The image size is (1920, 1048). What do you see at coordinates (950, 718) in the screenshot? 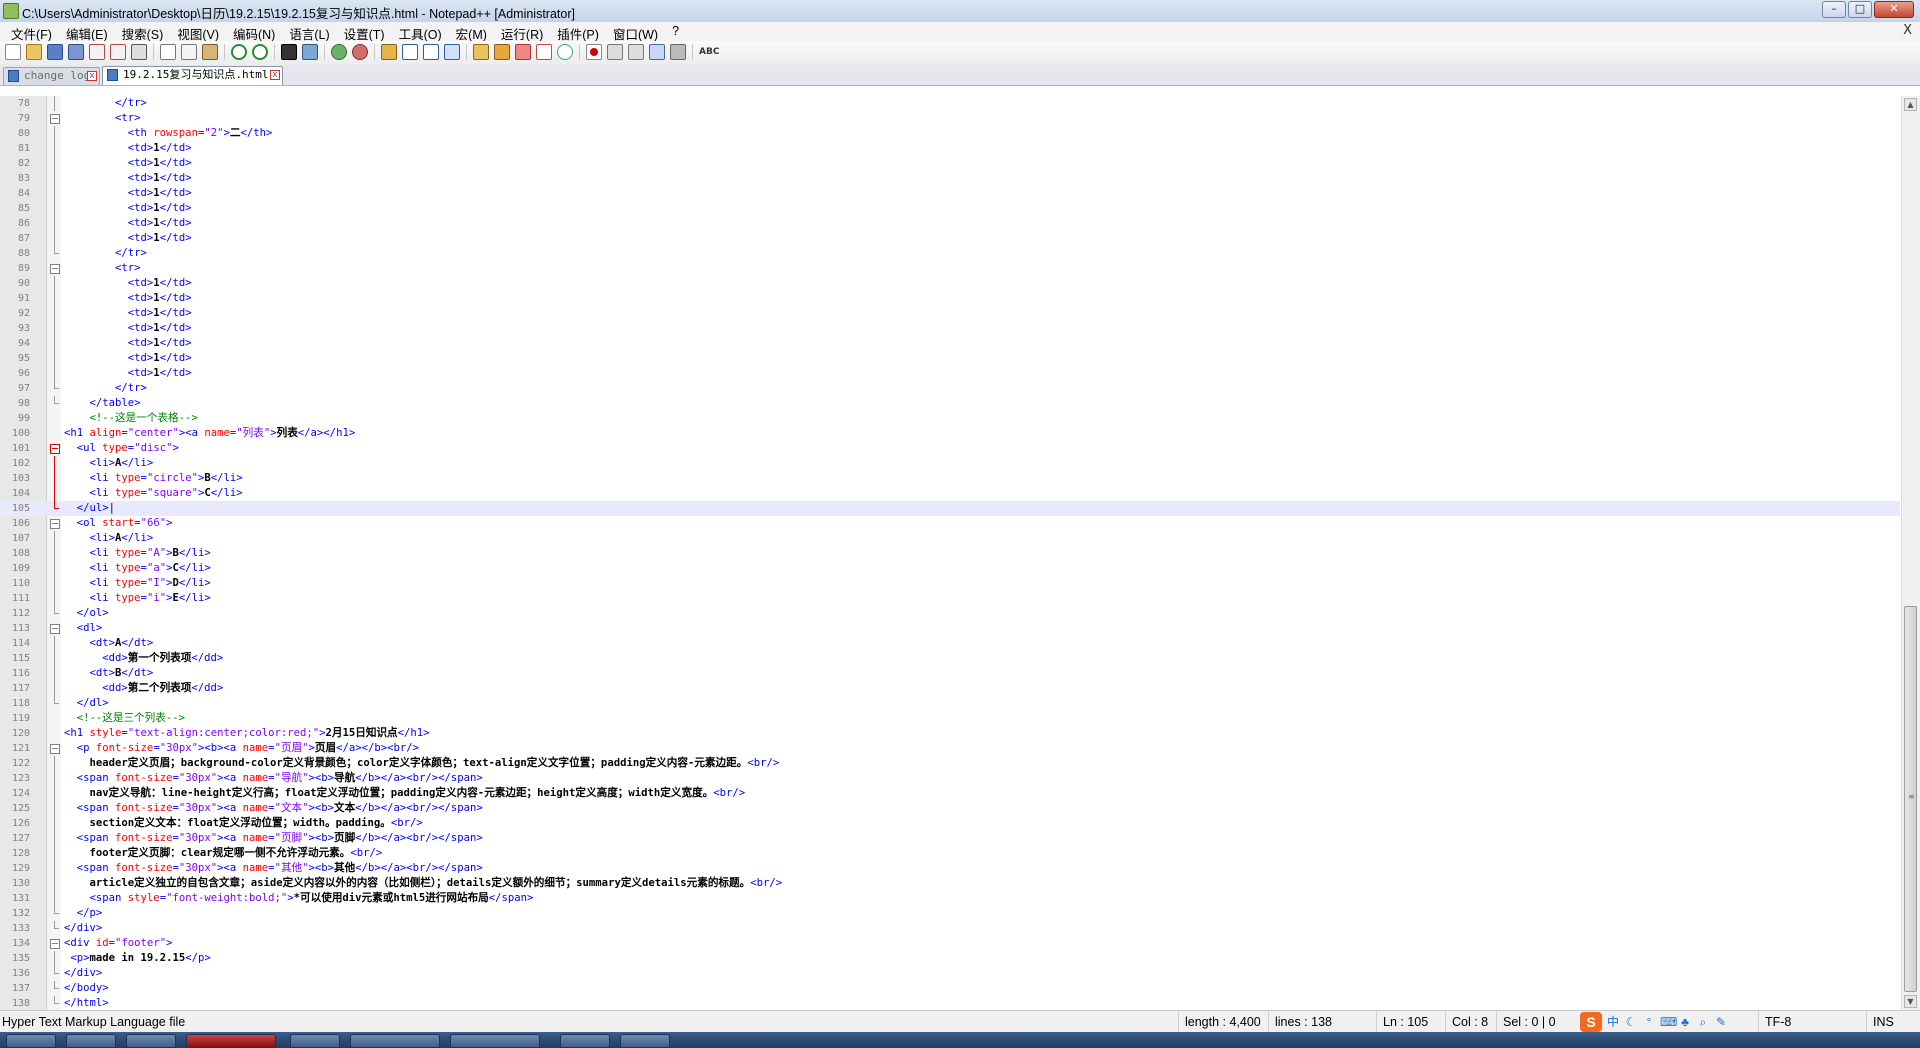
I see `code-line: 119 <!--这是三个列表-->` at bounding box center [950, 718].